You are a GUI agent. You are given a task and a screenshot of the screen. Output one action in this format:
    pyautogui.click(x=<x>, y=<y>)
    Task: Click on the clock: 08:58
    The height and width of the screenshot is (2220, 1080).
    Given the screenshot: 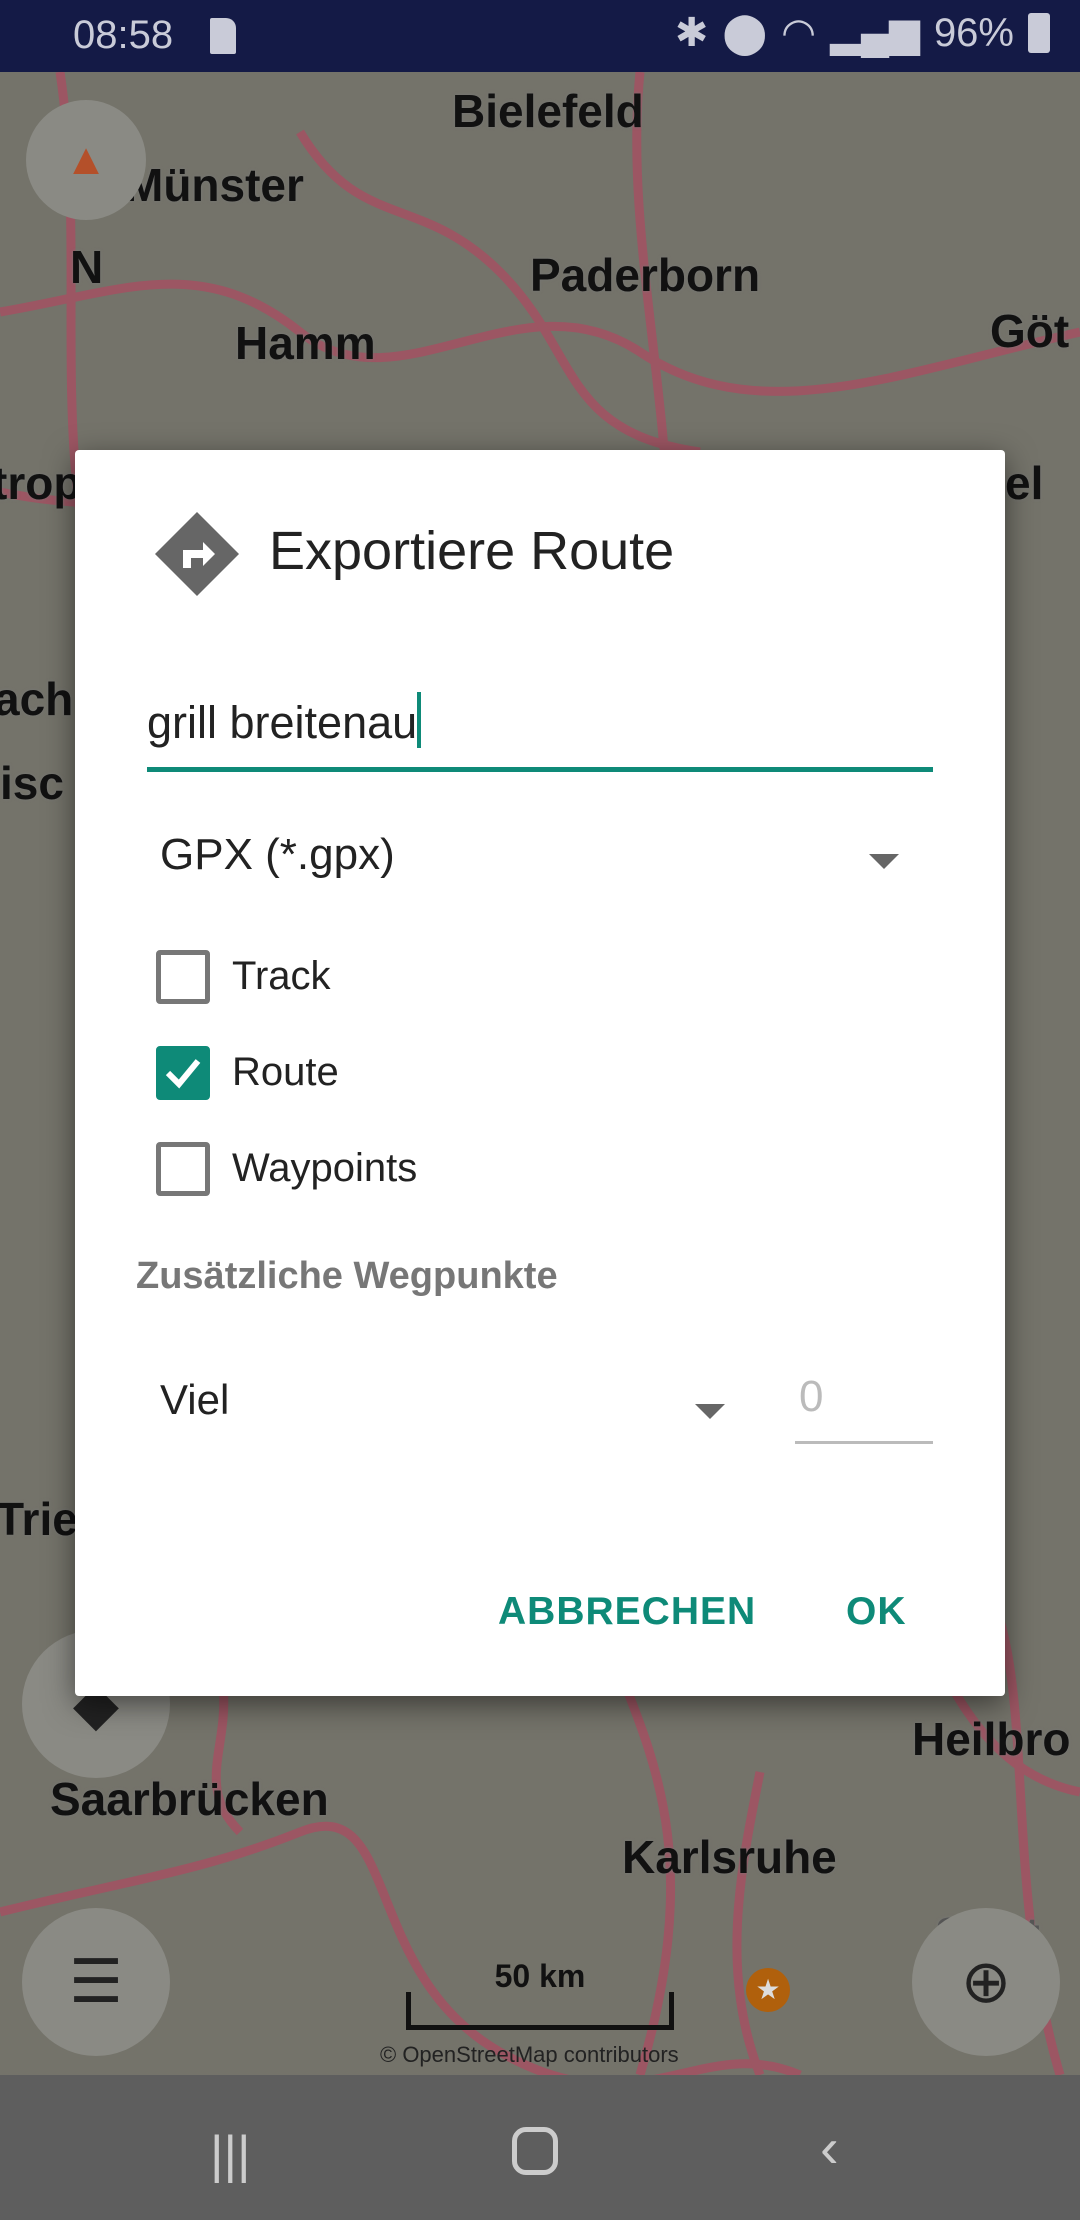 What is the action you would take?
    pyautogui.click(x=123, y=35)
    